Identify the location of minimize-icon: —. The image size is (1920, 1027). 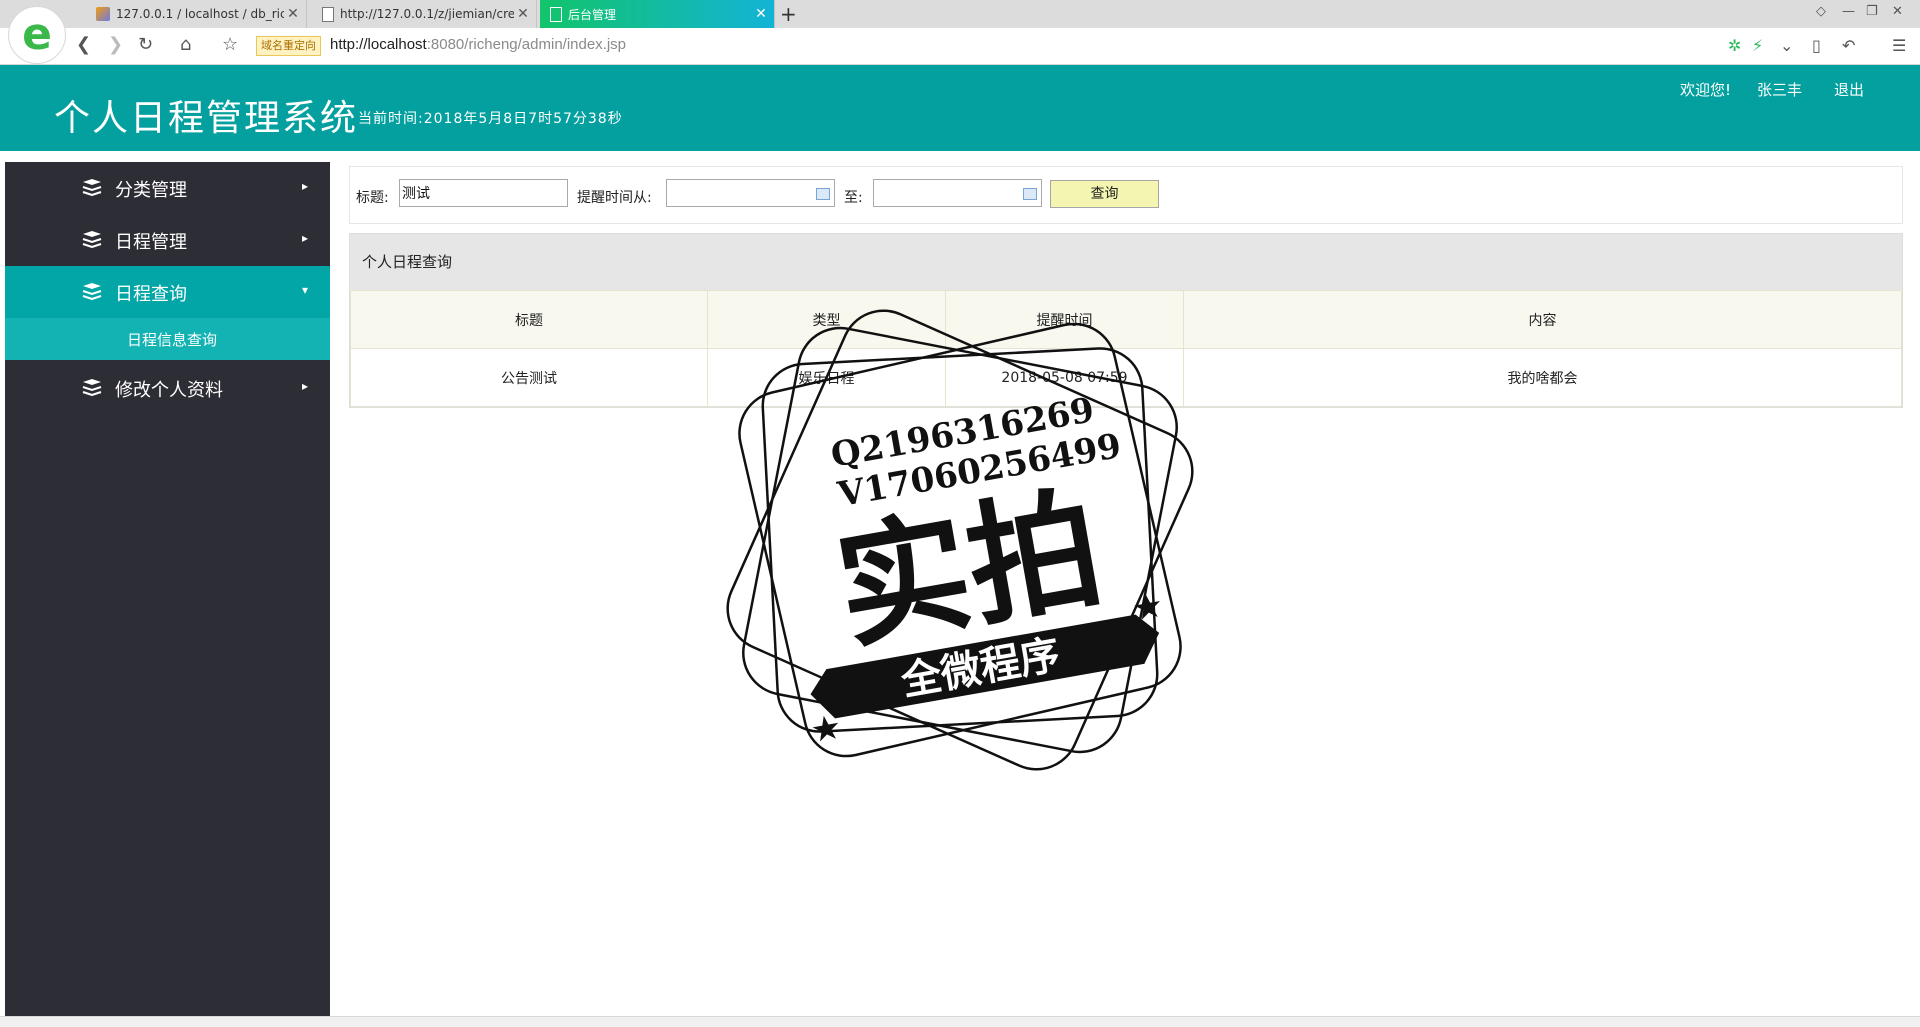
(1848, 11).